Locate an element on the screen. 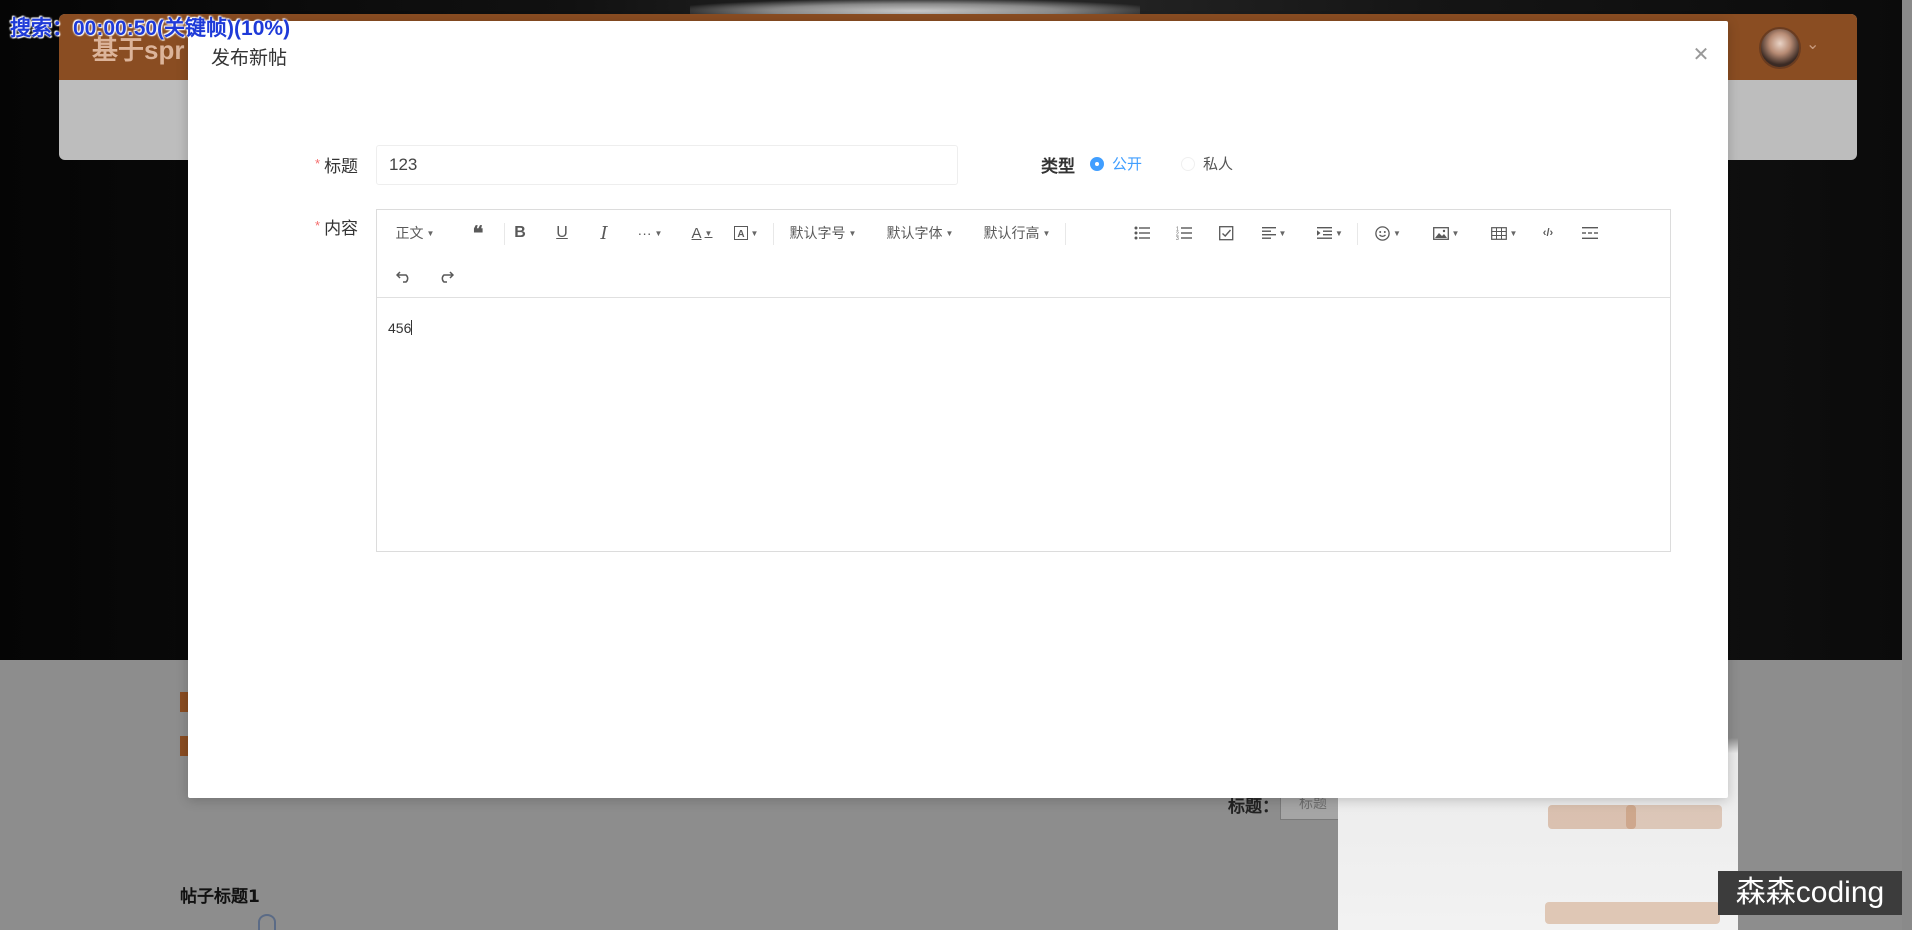  paragraph-label: 正文 is located at coordinates (409, 233).